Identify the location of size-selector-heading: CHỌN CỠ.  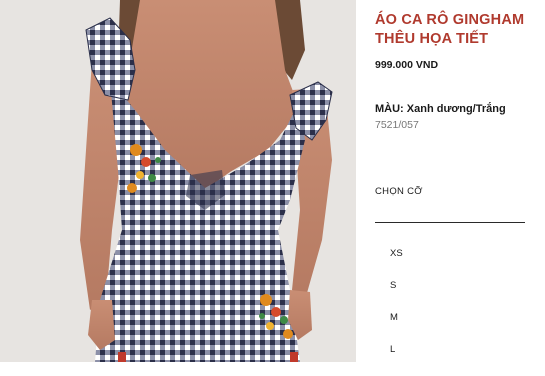
(399, 191).